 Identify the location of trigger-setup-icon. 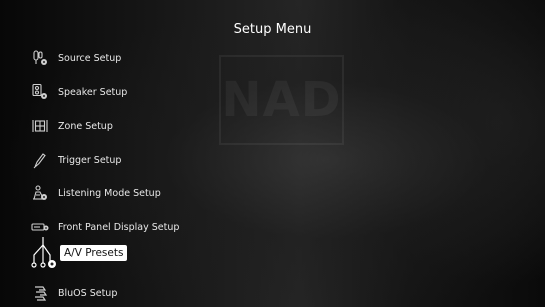
(40, 160).